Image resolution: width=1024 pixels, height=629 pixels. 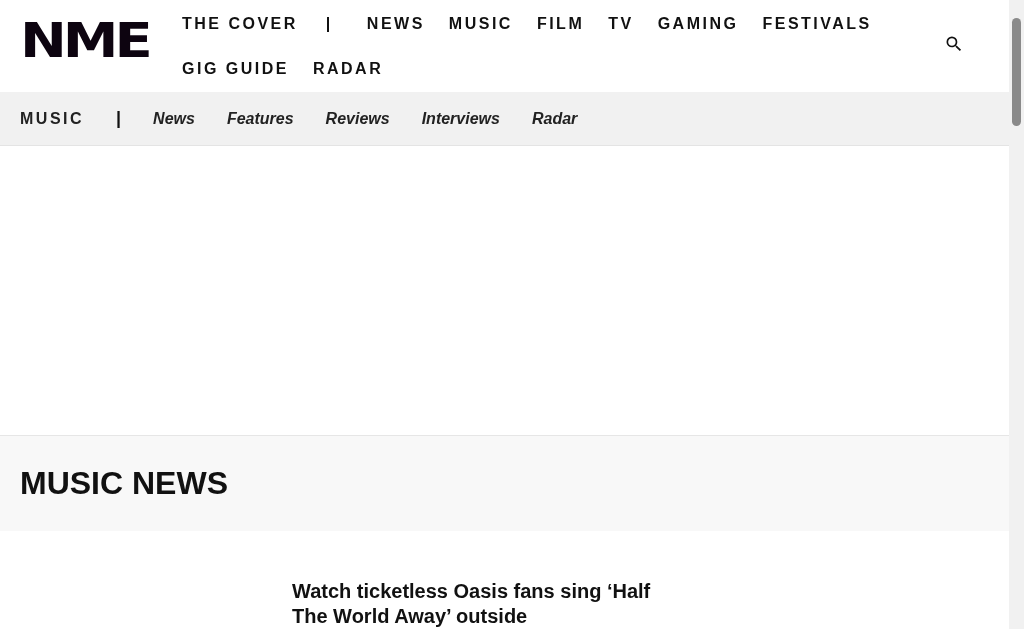 What do you see at coordinates (554, 118) in the screenshot?
I see `subnav-link: Radar` at bounding box center [554, 118].